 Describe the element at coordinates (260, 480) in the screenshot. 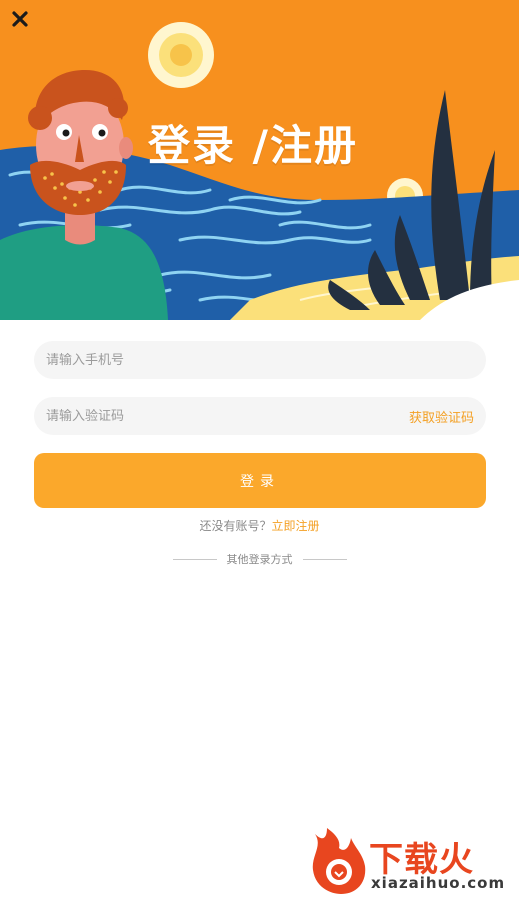

I see `login-button: 登录` at that location.